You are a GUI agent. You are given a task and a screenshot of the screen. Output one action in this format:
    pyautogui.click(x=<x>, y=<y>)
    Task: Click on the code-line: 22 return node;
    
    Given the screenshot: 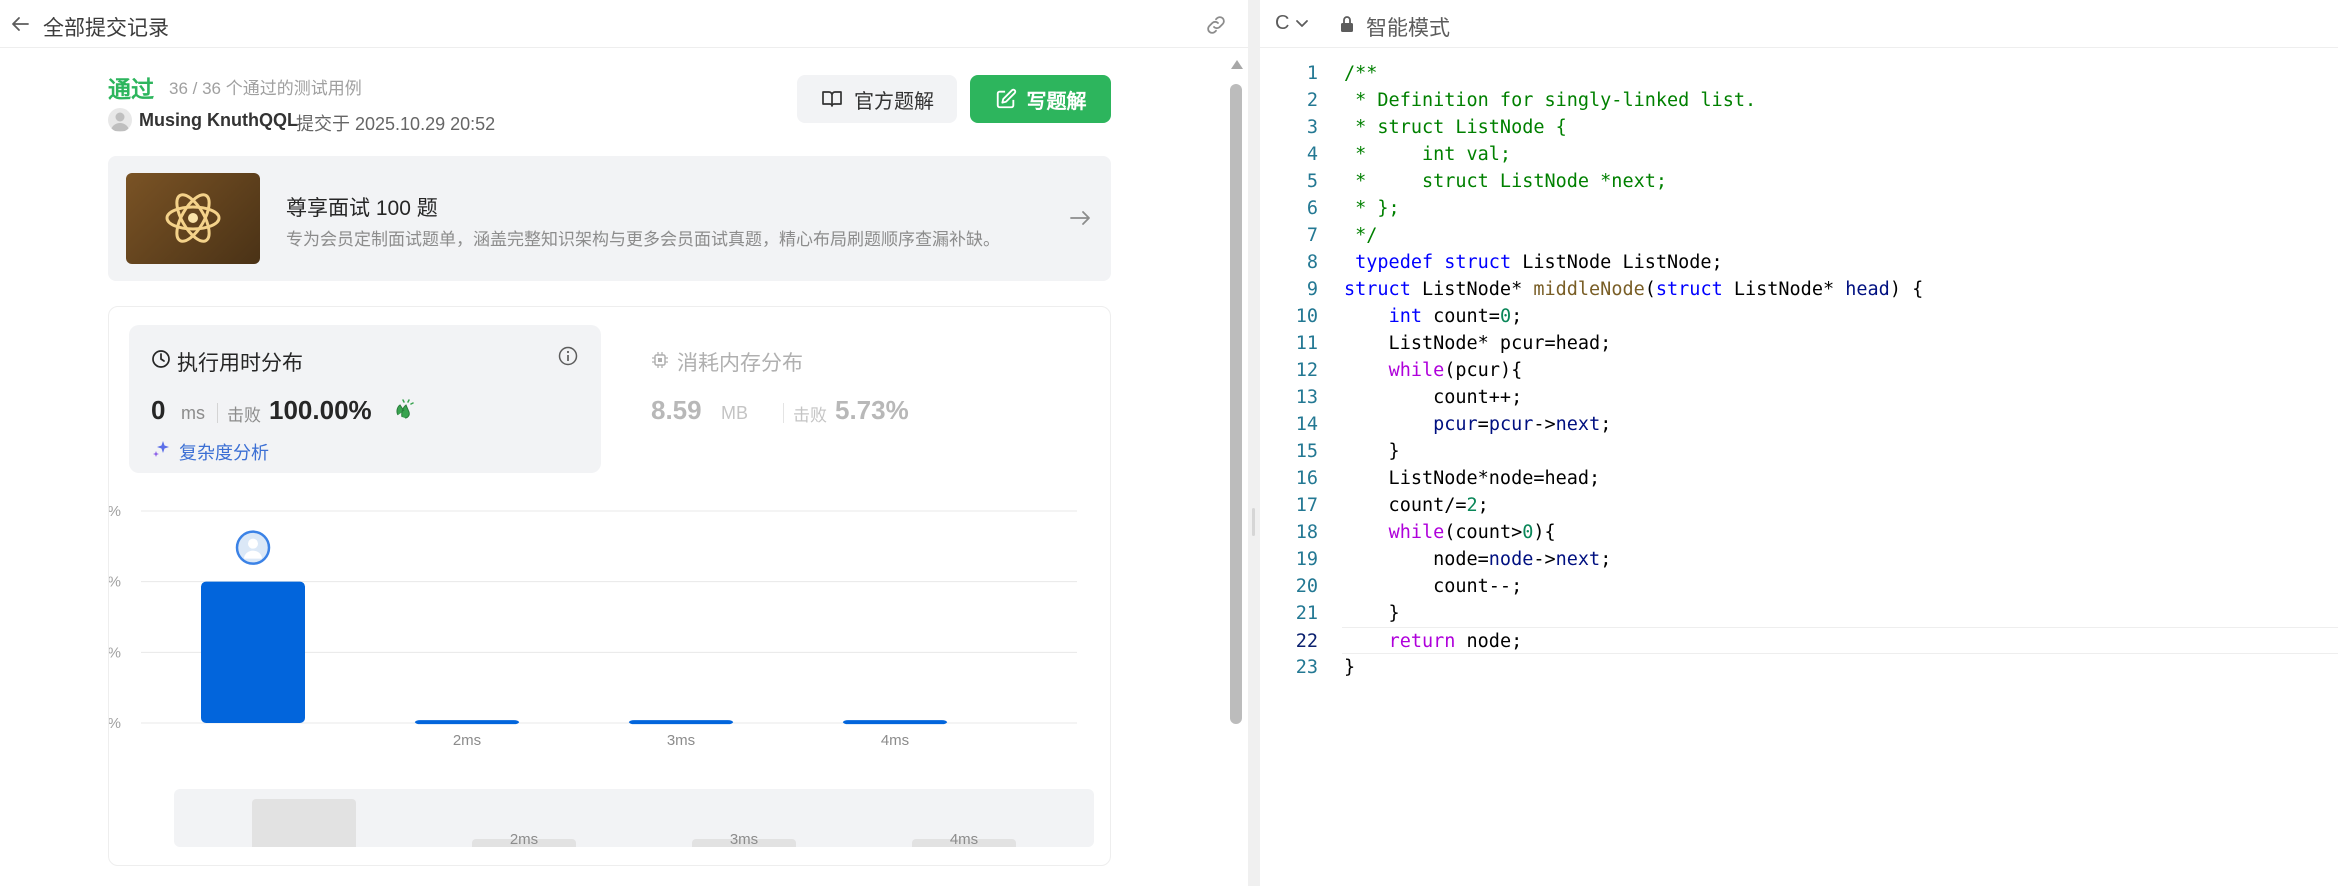 What is the action you would take?
    pyautogui.click(x=1817, y=640)
    